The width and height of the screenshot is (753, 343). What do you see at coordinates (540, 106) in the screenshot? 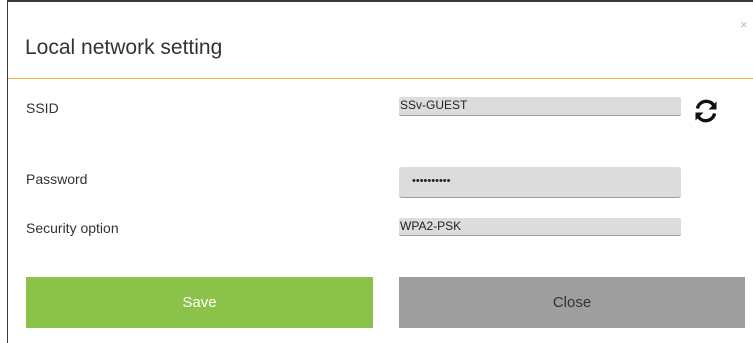
I see `ssid-field: SSv-GUEST` at bounding box center [540, 106].